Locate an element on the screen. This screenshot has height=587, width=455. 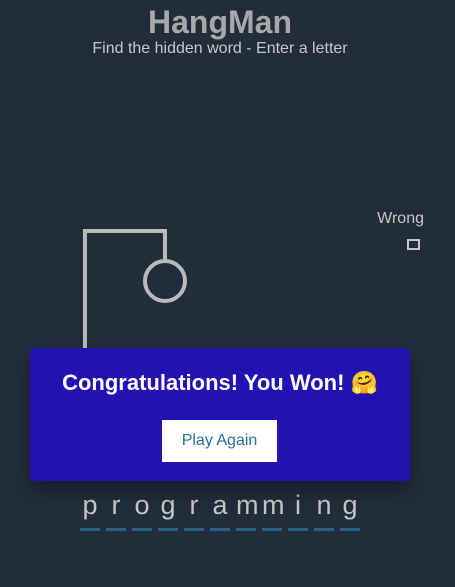
word-letter: o is located at coordinates (142, 509).